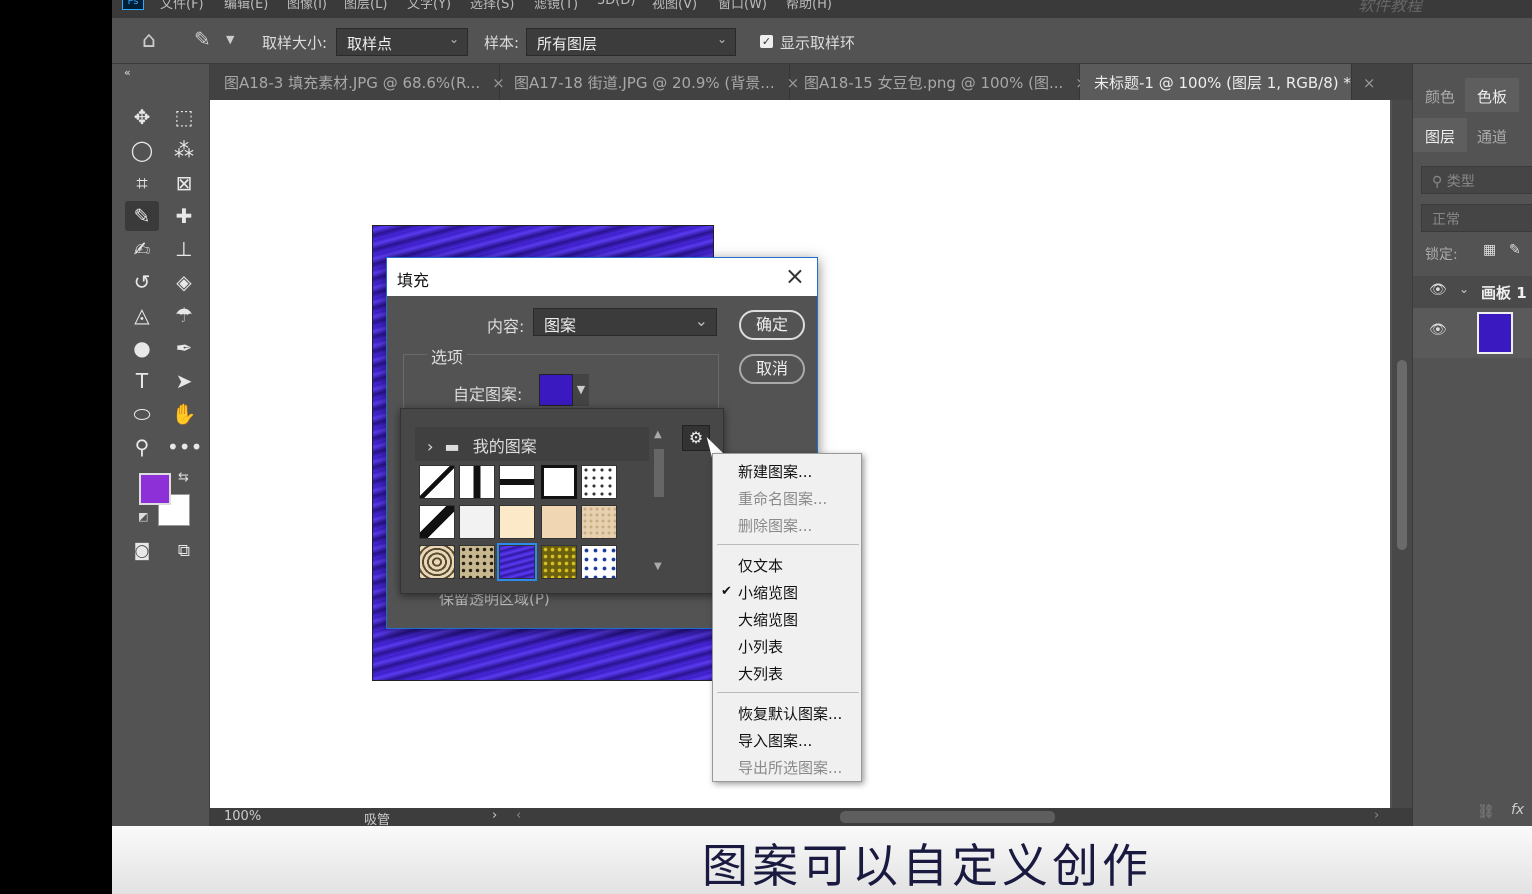  What do you see at coordinates (1472, 333) in the screenshot?
I see `layer-row: 👁` at bounding box center [1472, 333].